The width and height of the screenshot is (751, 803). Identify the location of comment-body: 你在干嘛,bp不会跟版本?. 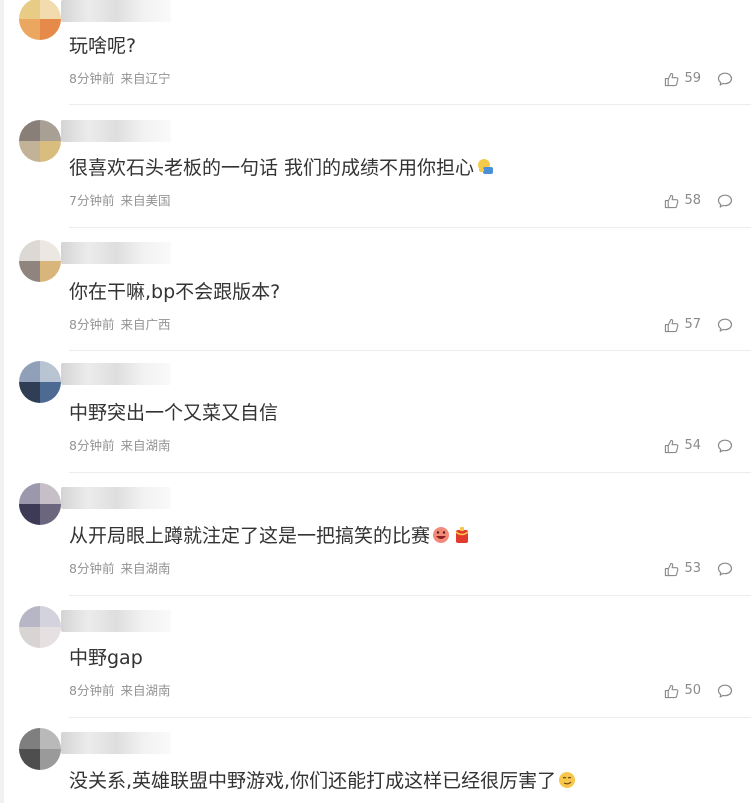
(175, 292).